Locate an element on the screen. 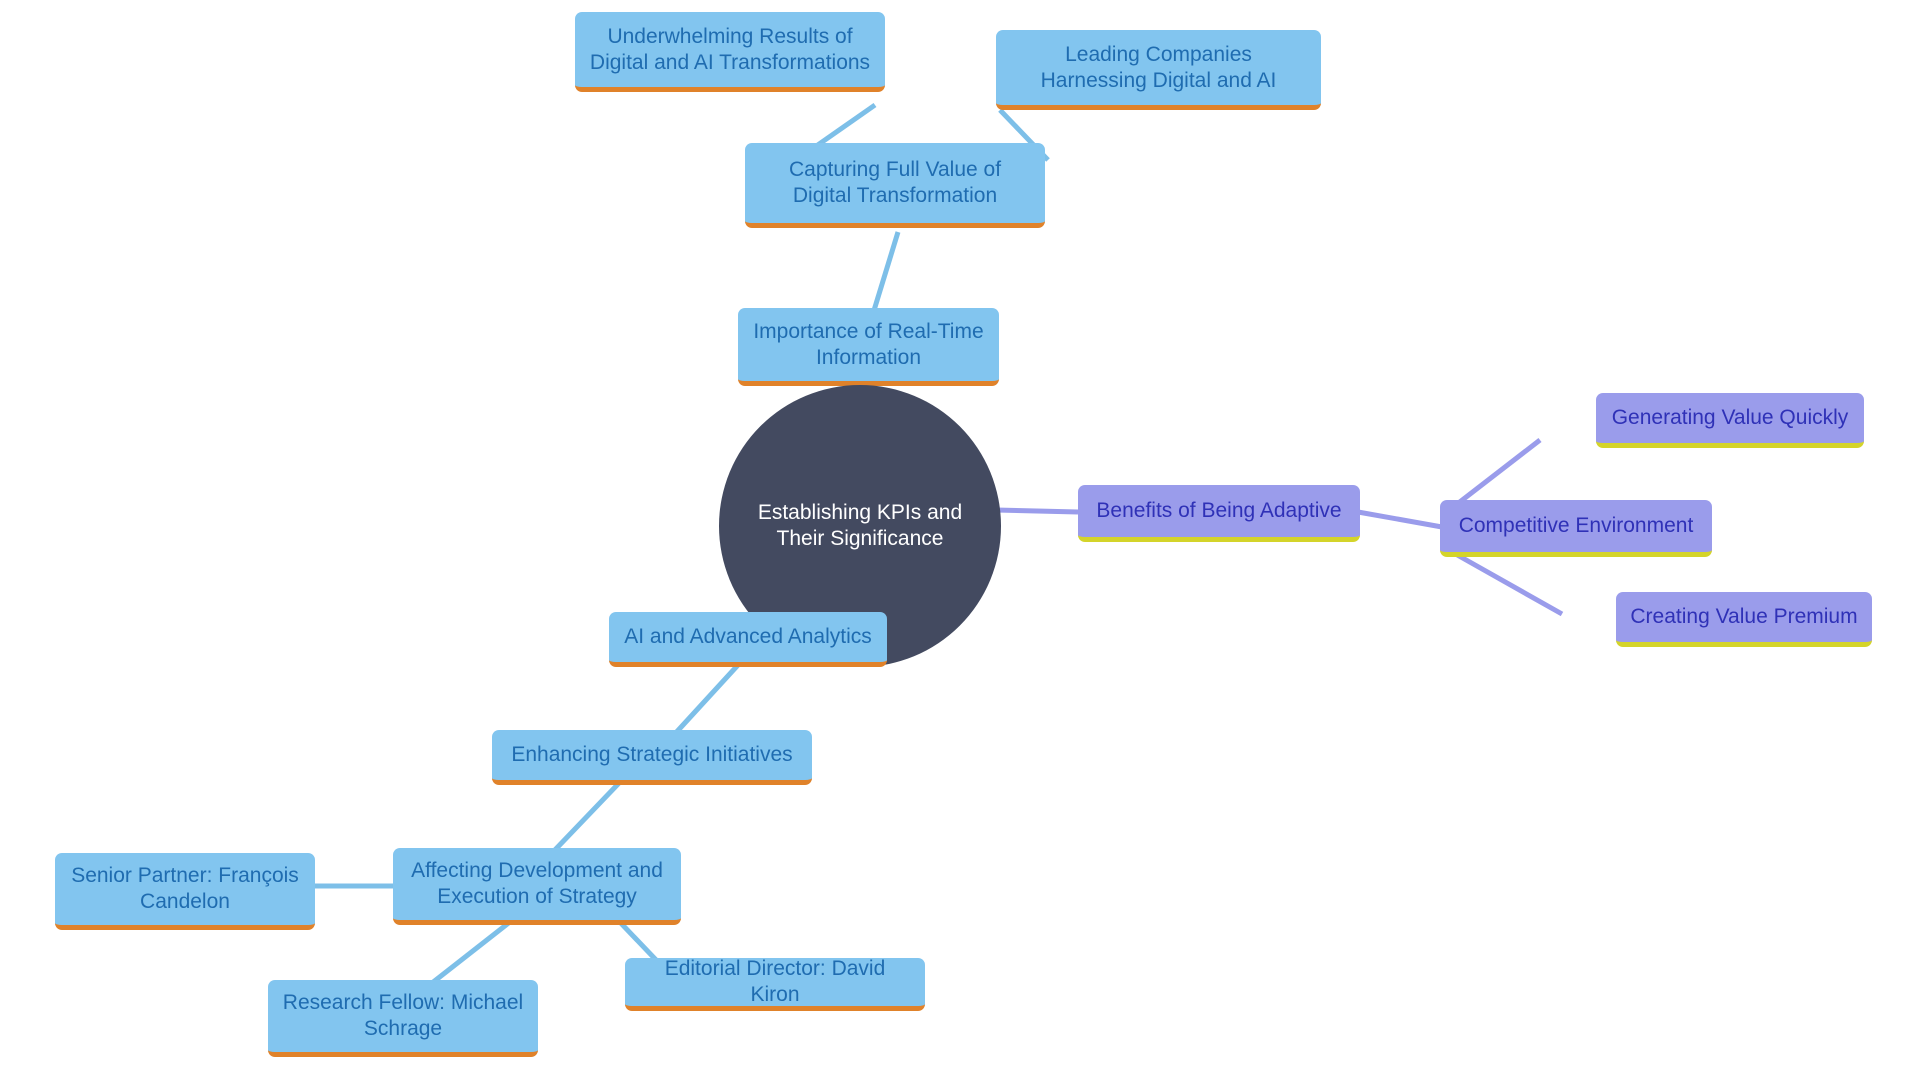 This screenshot has width=1920, height=1080. node-ai-advanced-analytics: AI and Advanced Analytics is located at coordinates (748, 639).